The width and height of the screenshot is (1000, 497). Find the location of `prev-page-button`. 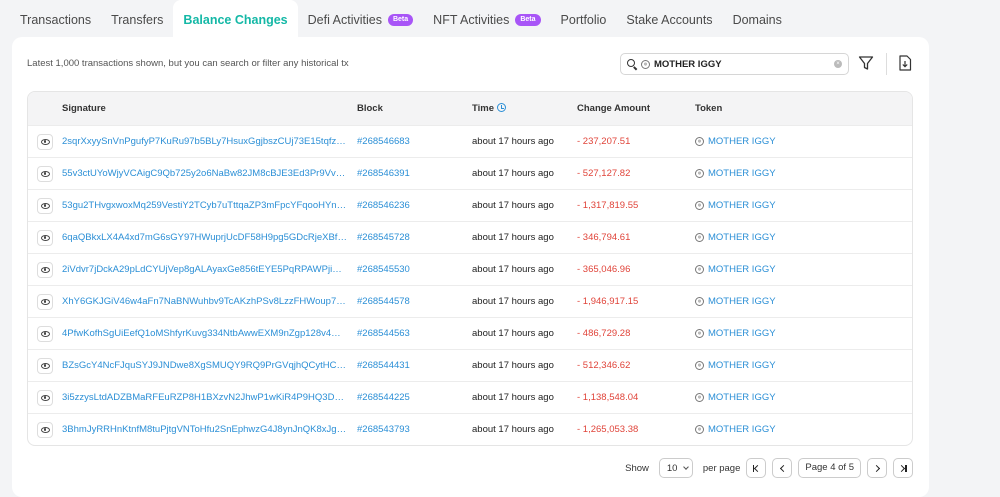

prev-page-button is located at coordinates (782, 468).